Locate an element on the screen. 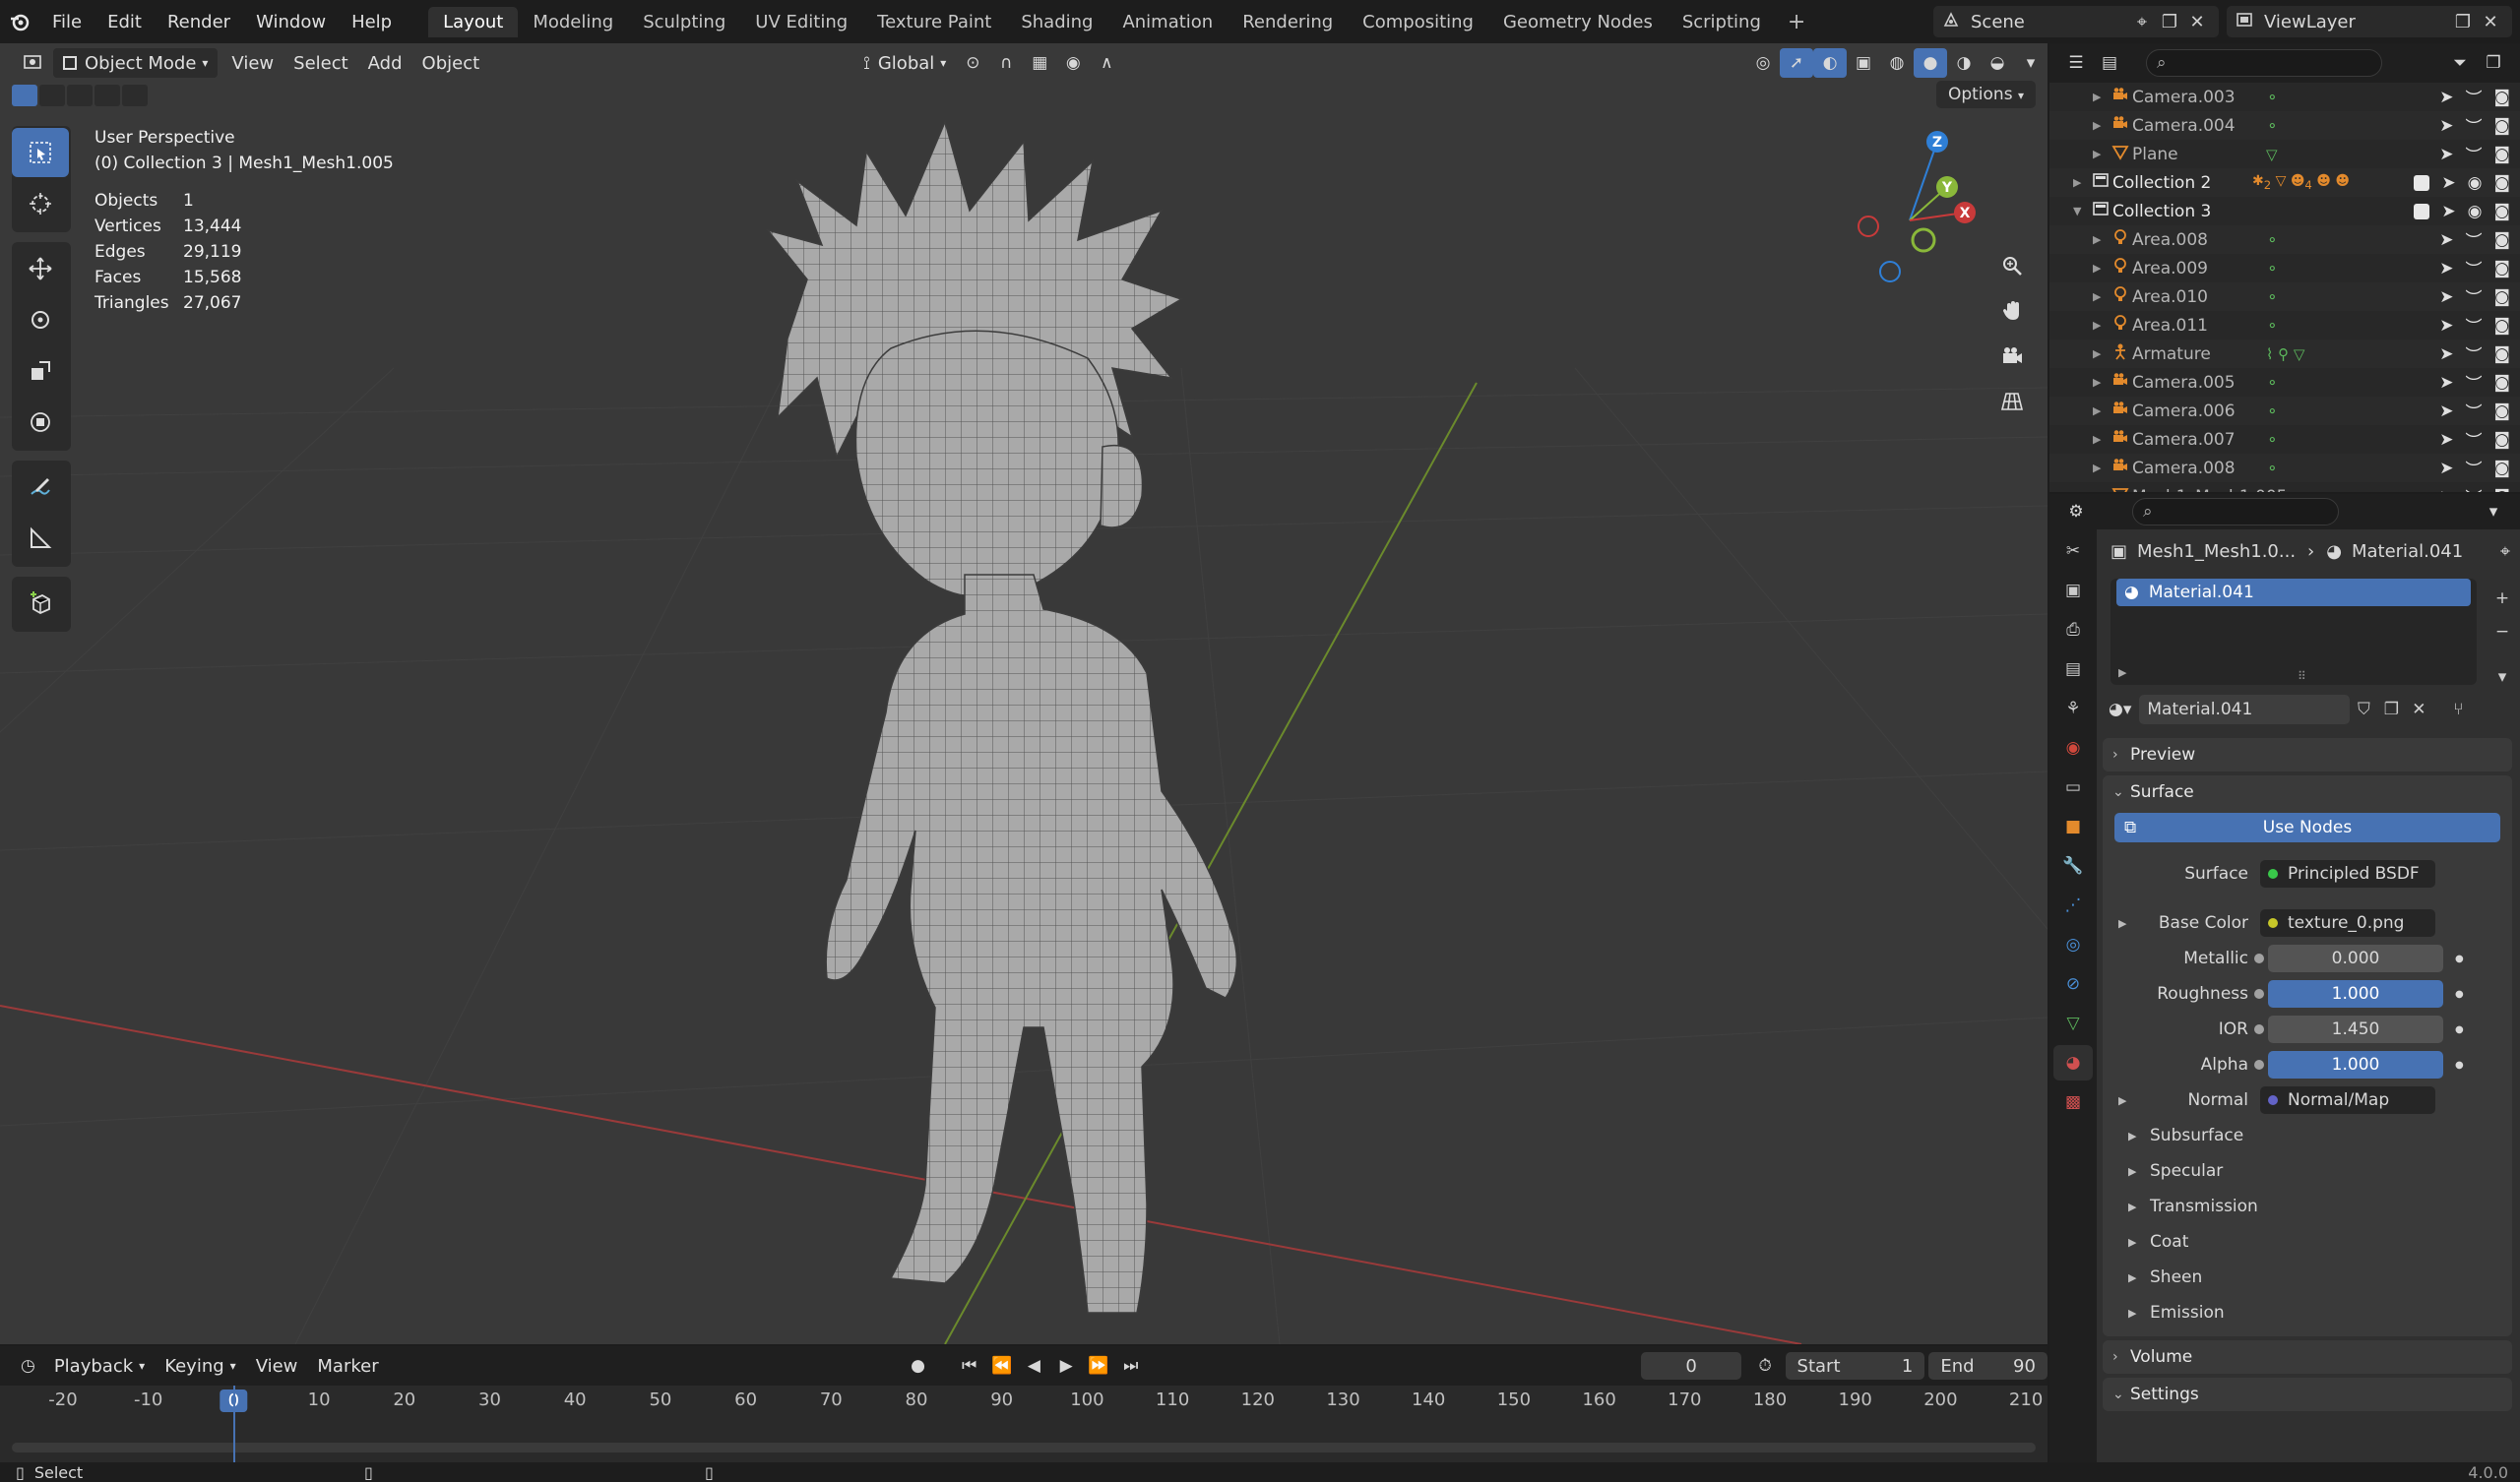 The width and height of the screenshot is (2520, 1482). subpanel-sheen: ▶ Sheen is located at coordinates (2307, 1277).